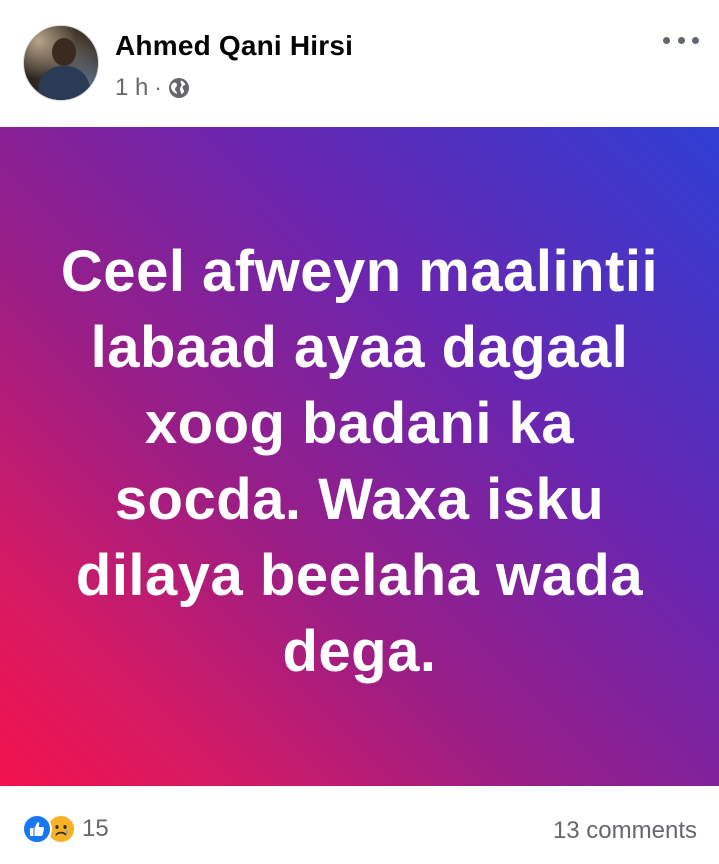 The height and width of the screenshot is (864, 719). I want to click on author-avatar, so click(61, 63).